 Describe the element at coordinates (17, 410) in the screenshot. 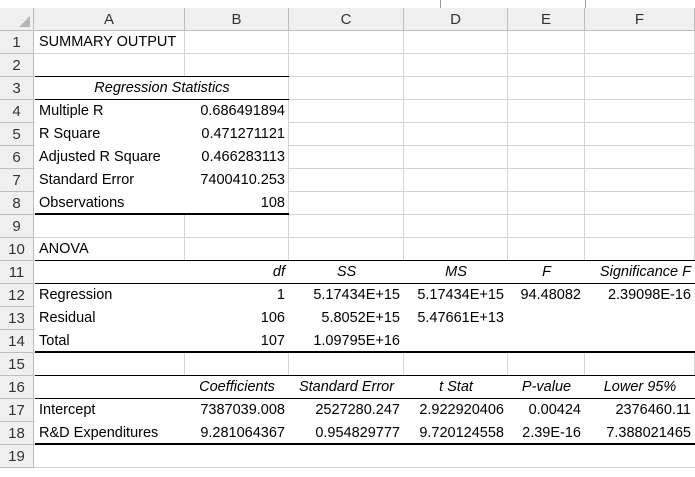

I see `row-header: 17` at that location.